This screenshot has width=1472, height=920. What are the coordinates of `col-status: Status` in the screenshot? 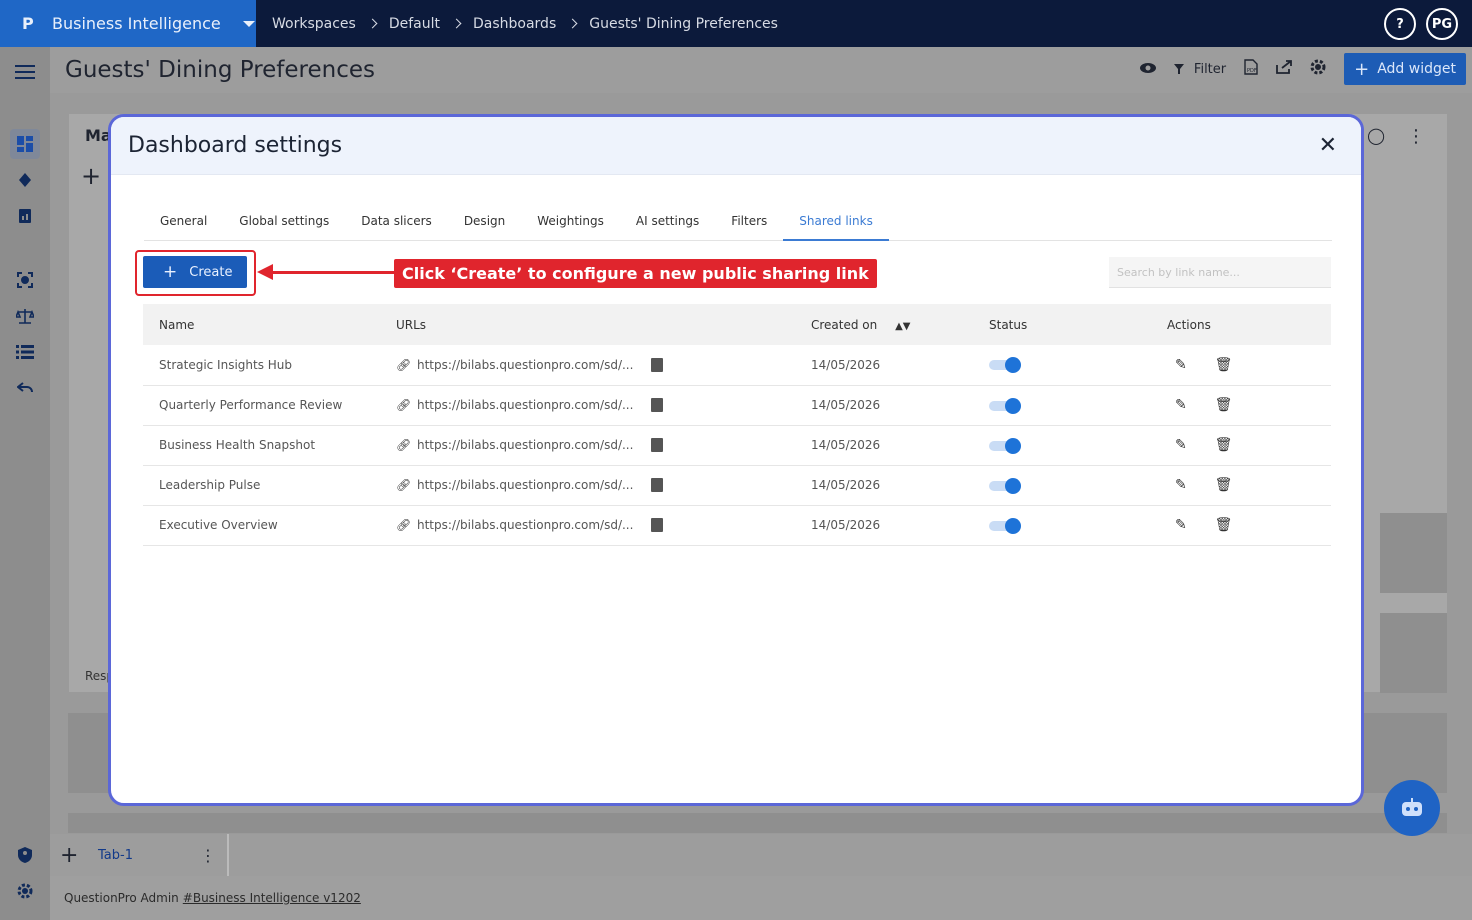 It's located at (1062, 324).